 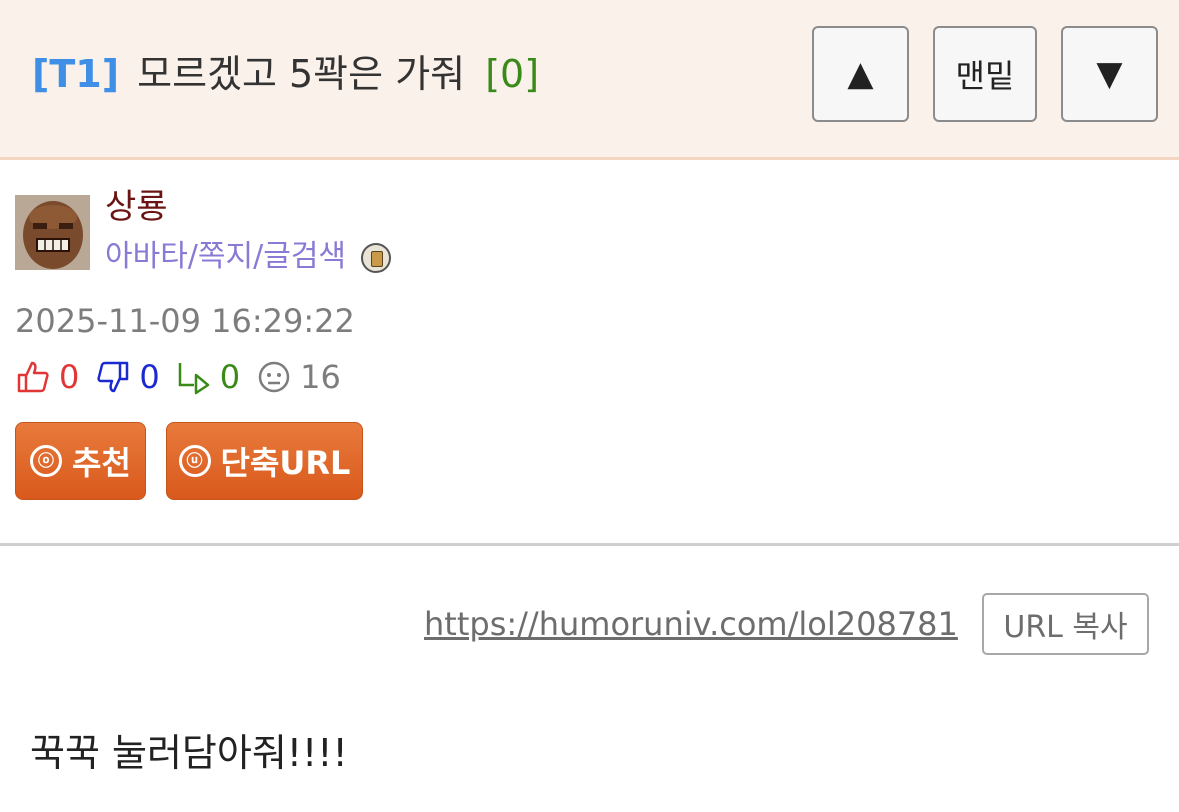 What do you see at coordinates (320, 377) in the screenshot?
I see `view-count: 16` at bounding box center [320, 377].